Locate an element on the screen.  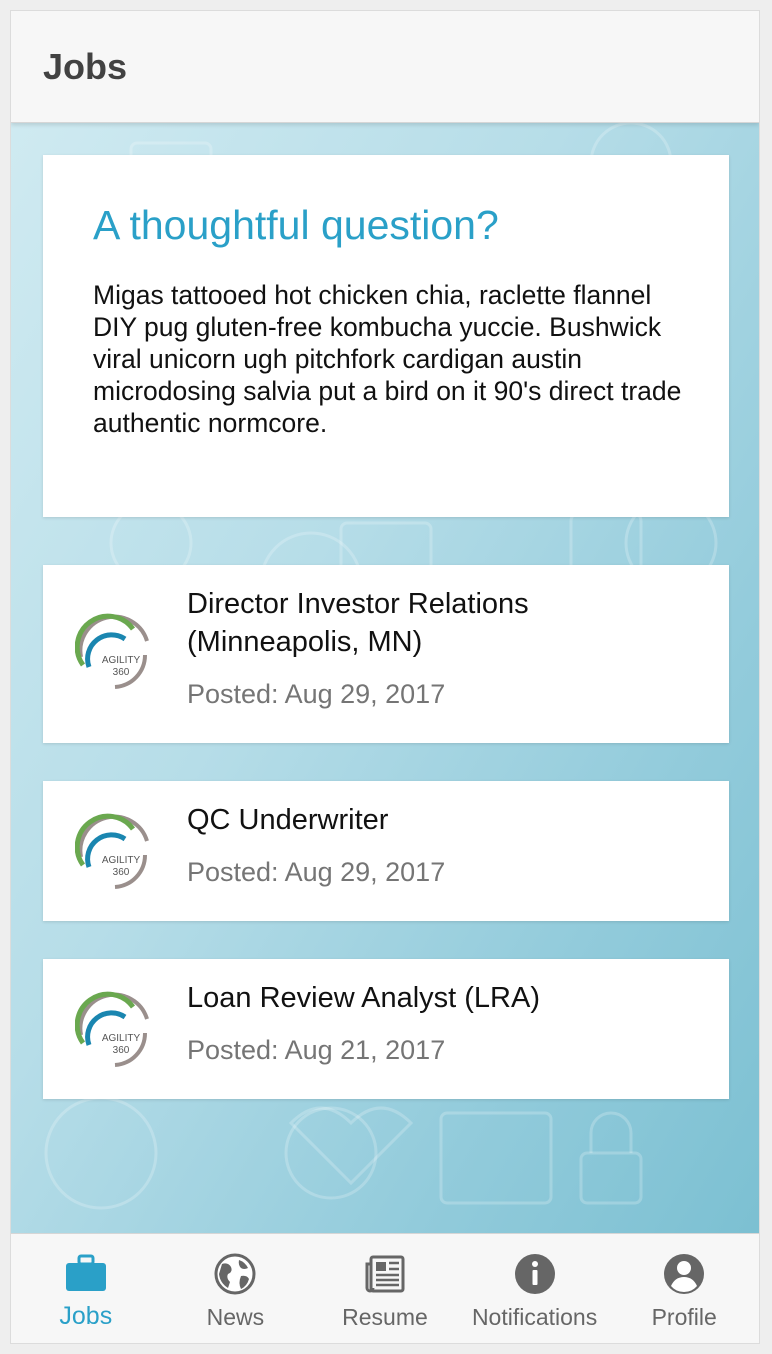
tab-jobs: Jobs is located at coordinates (86, 1288).